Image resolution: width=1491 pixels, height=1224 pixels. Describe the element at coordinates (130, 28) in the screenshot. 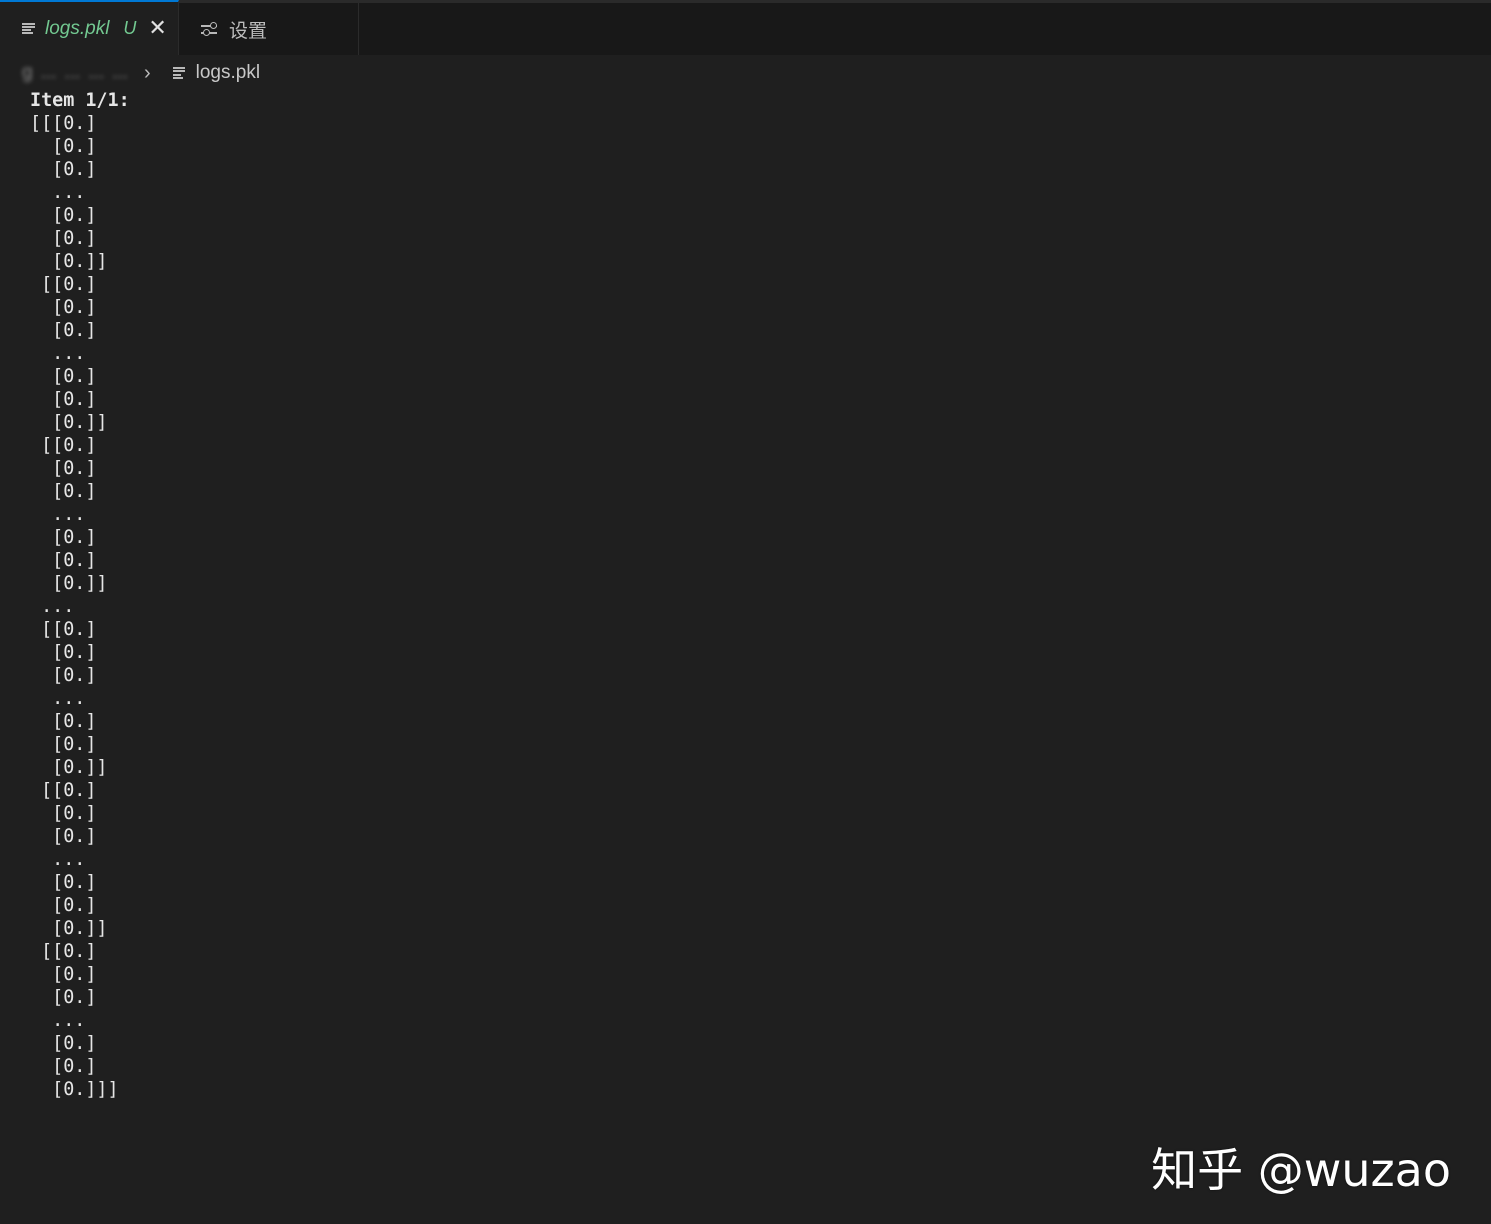

I see `modified-badge: U` at that location.